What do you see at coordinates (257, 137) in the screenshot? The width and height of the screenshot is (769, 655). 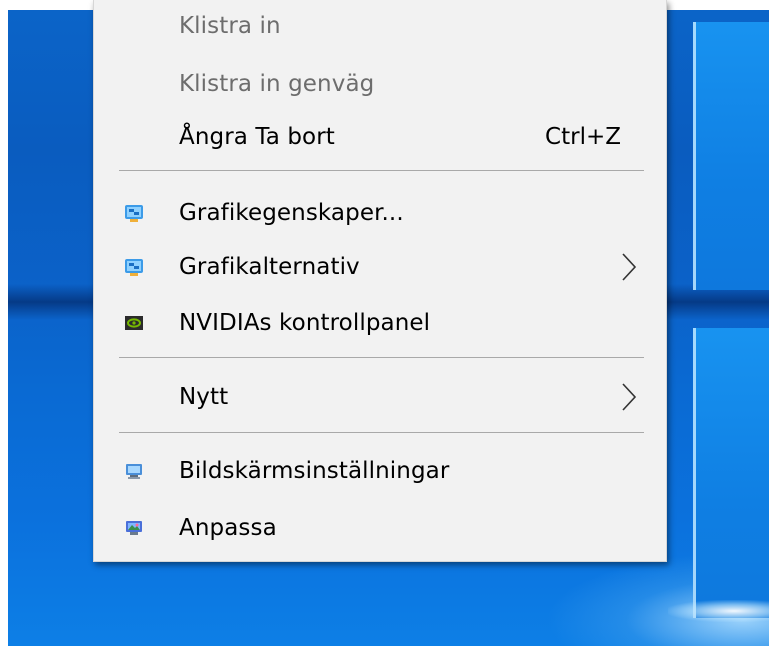 I see `menu-item-label: Ångra Ta bort` at bounding box center [257, 137].